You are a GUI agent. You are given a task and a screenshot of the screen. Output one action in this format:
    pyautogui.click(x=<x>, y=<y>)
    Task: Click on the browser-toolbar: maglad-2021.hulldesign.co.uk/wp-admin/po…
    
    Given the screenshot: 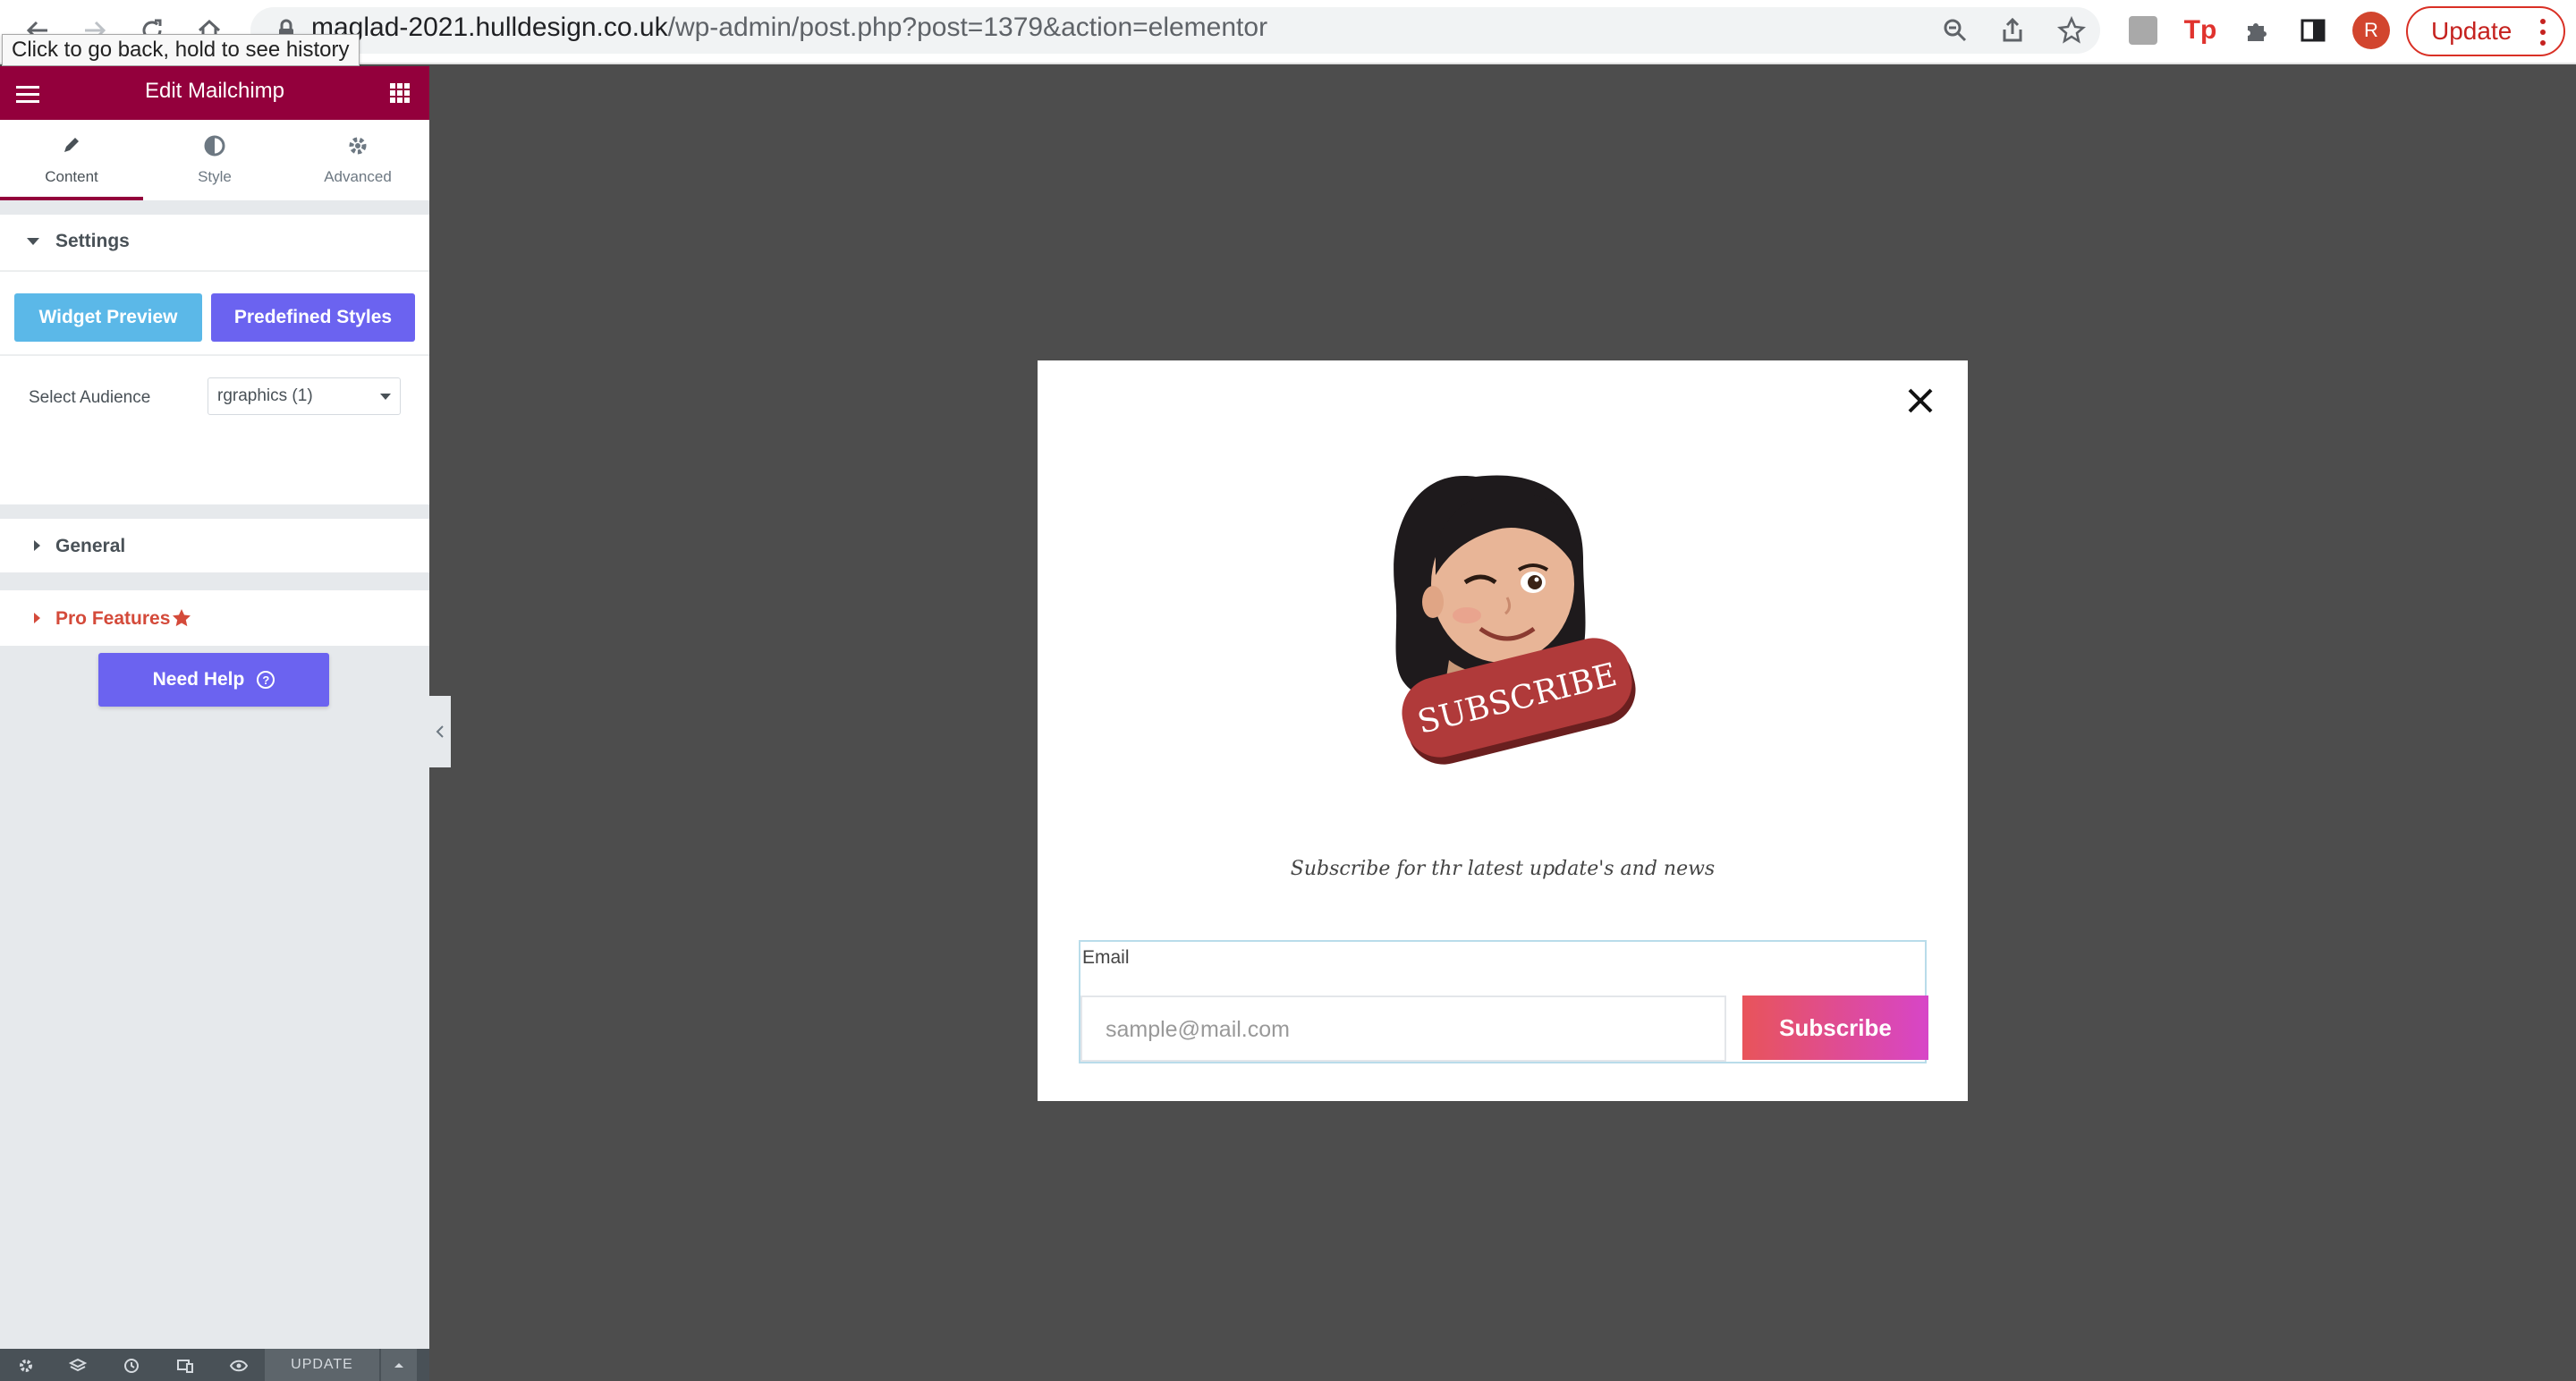 What is the action you would take?
    pyautogui.click(x=1288, y=32)
    